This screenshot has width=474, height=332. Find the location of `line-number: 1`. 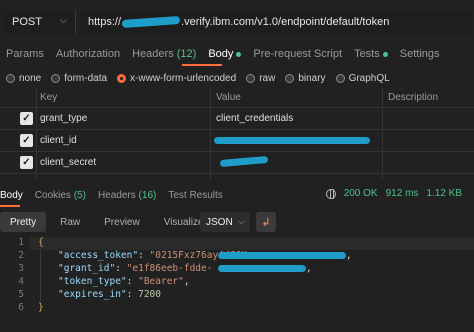

line-number: 1 is located at coordinates (21, 242).